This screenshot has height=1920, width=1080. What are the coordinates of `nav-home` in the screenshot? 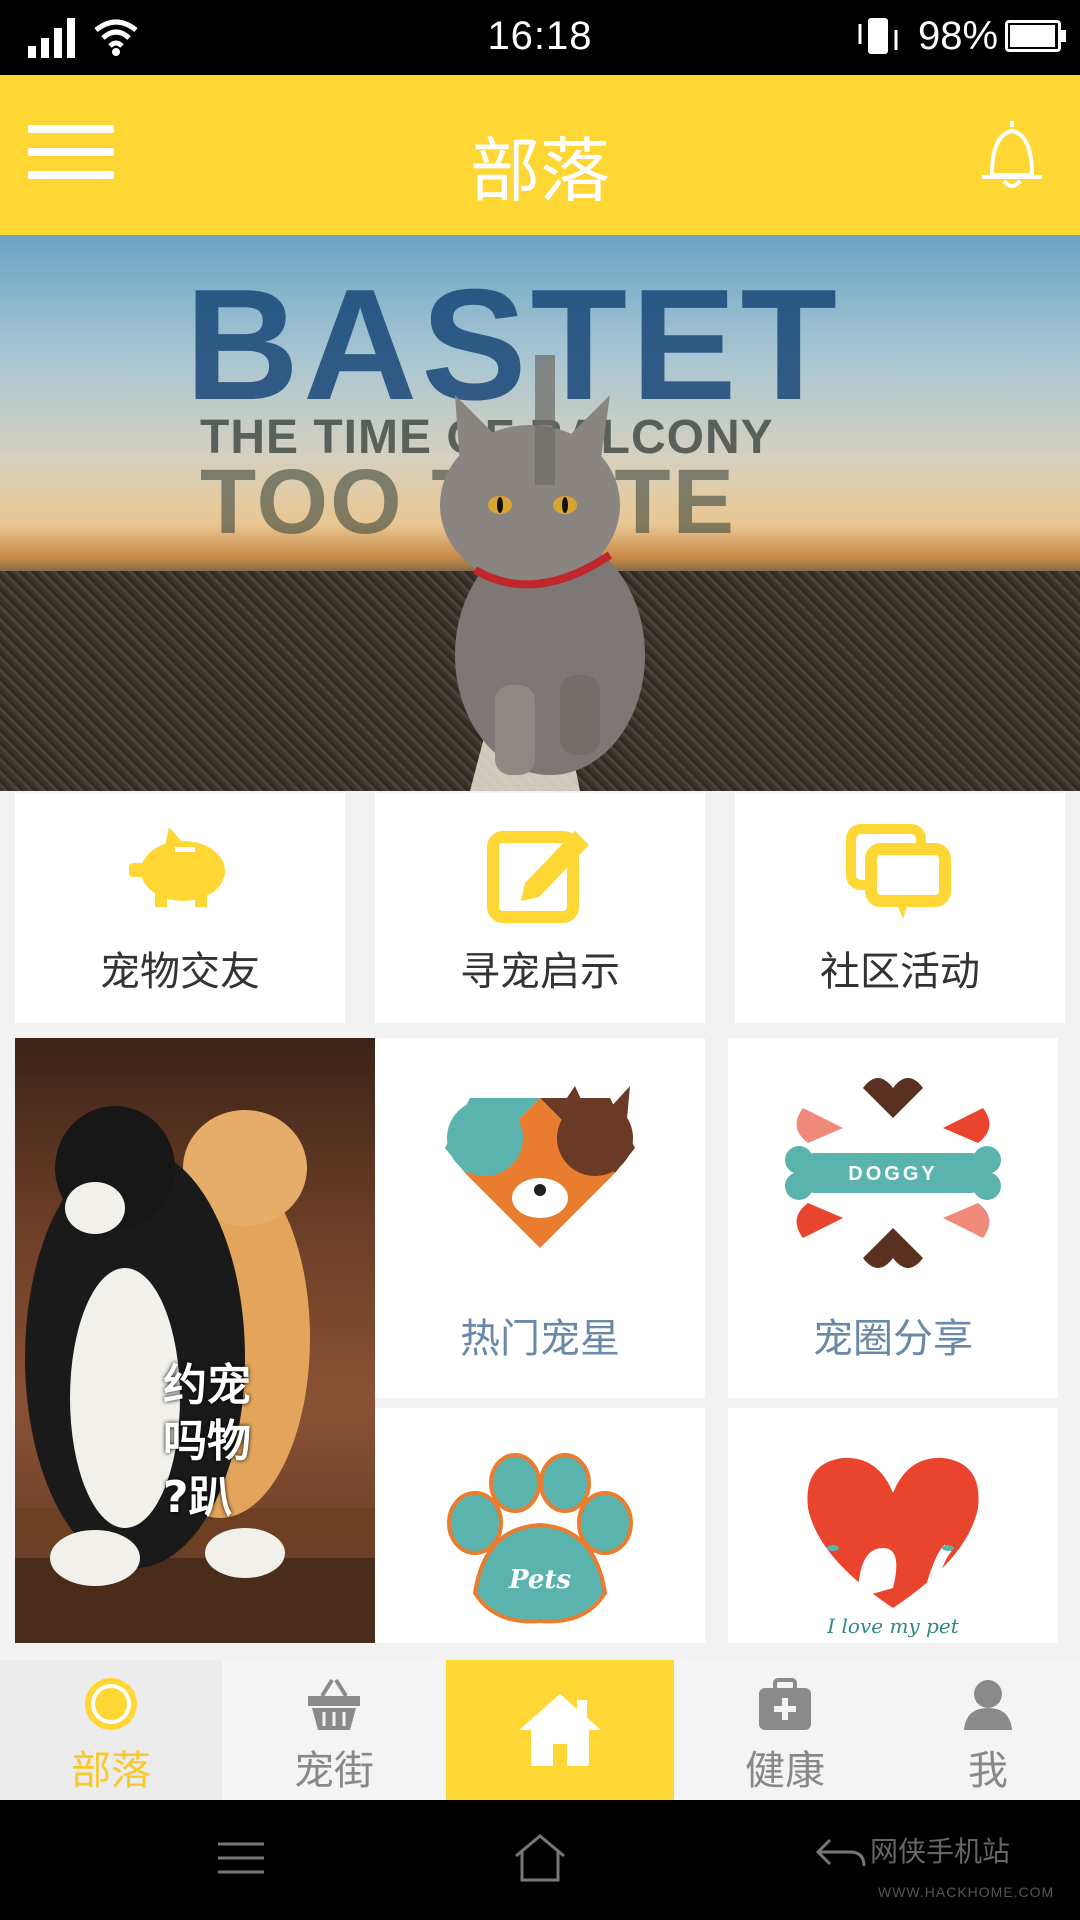 It's located at (560, 1730).